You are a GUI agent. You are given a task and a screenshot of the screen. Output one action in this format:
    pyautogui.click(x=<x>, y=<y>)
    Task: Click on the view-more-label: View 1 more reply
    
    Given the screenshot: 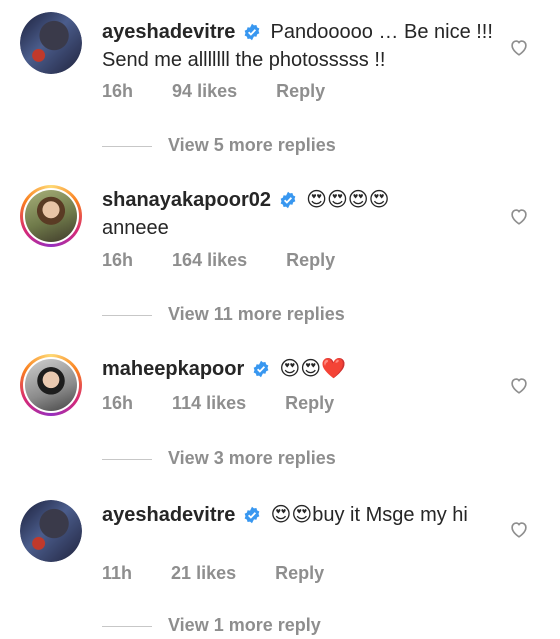 What is the action you would take?
    pyautogui.click(x=244, y=625)
    